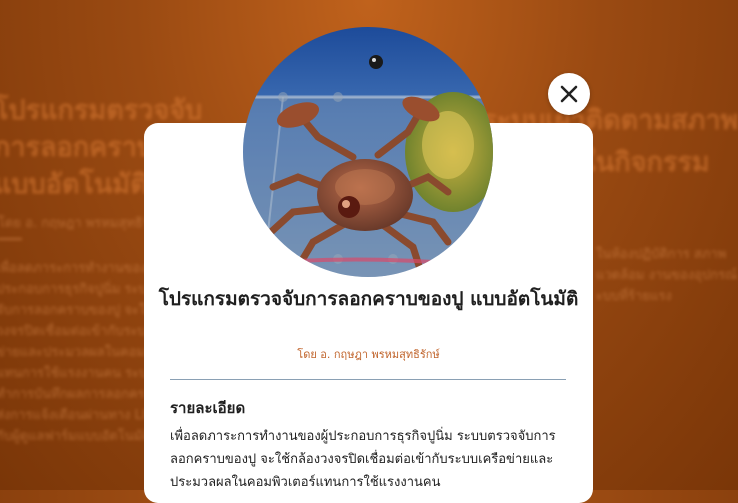  I want to click on details-heading: รายละเอียด, so click(208, 408).